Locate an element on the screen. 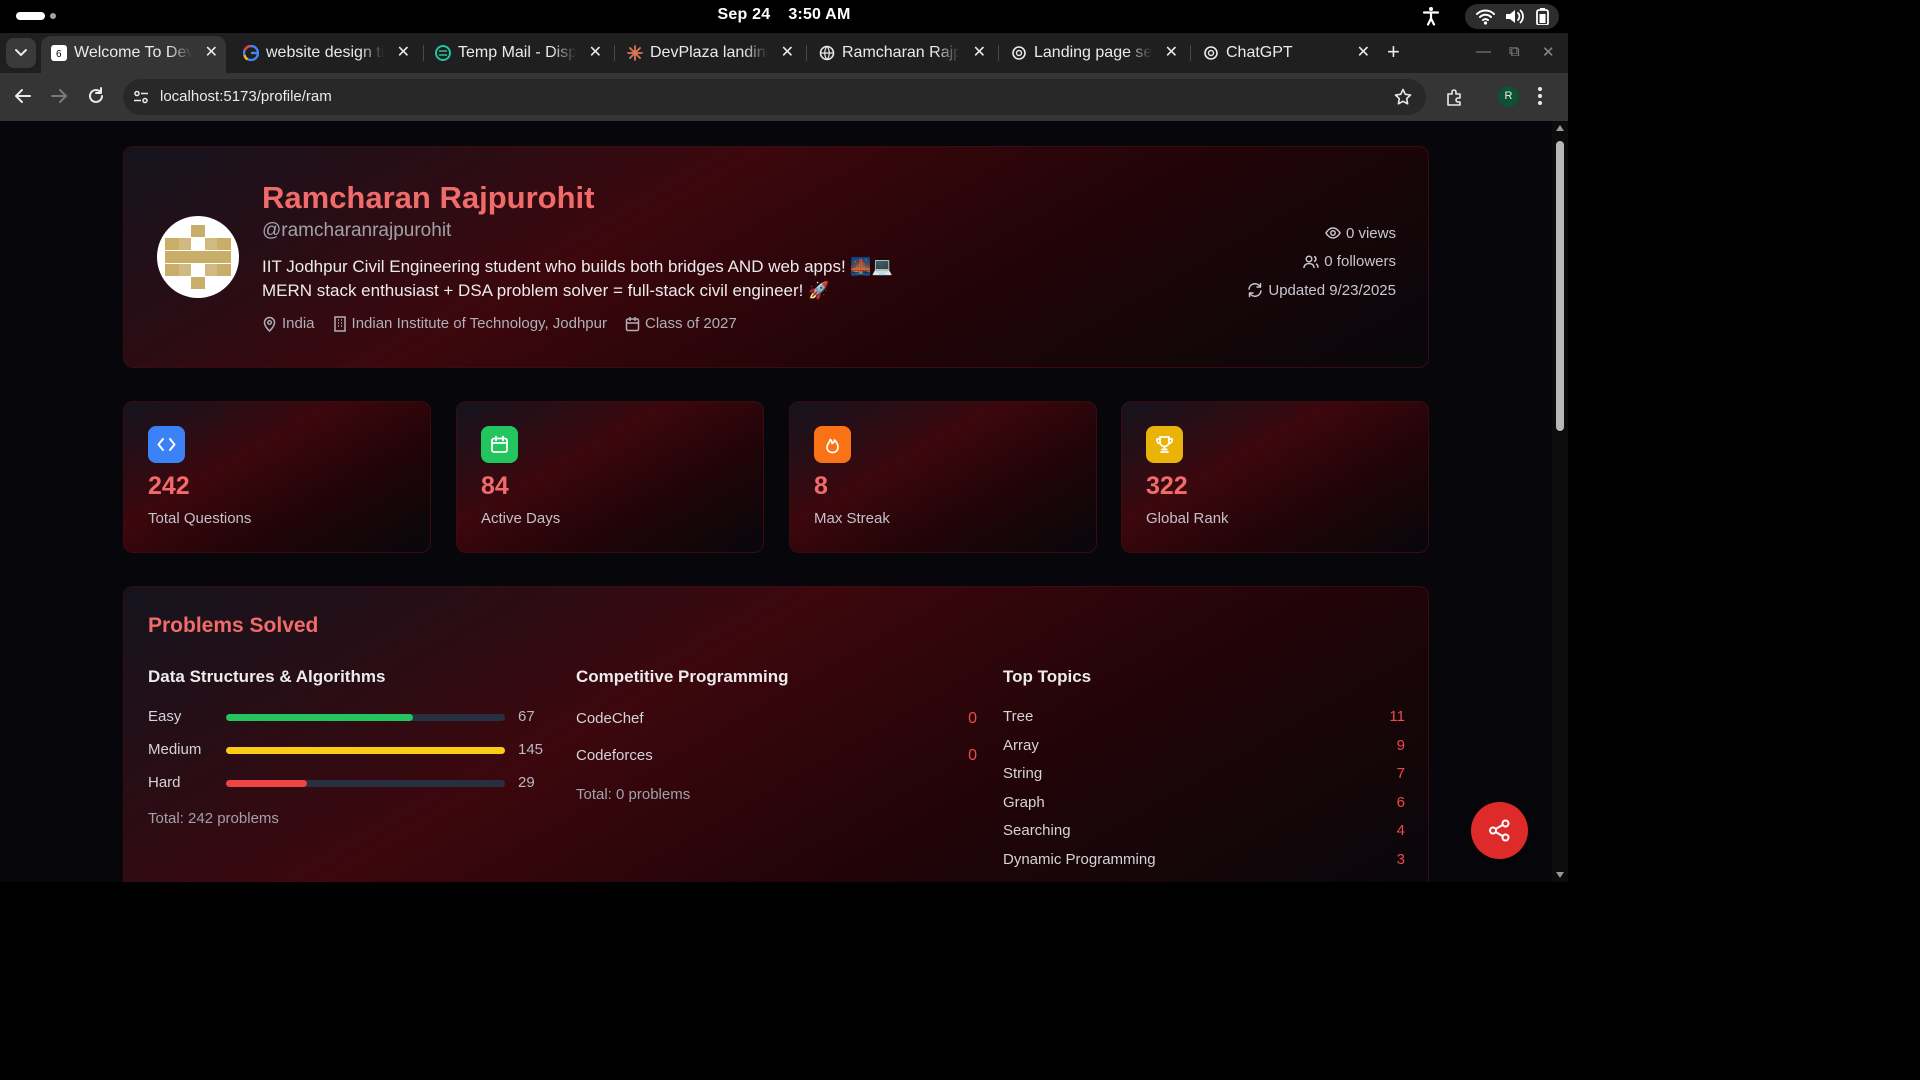 The image size is (1920, 1080). more-menu-icon is located at coordinates (1540, 96).